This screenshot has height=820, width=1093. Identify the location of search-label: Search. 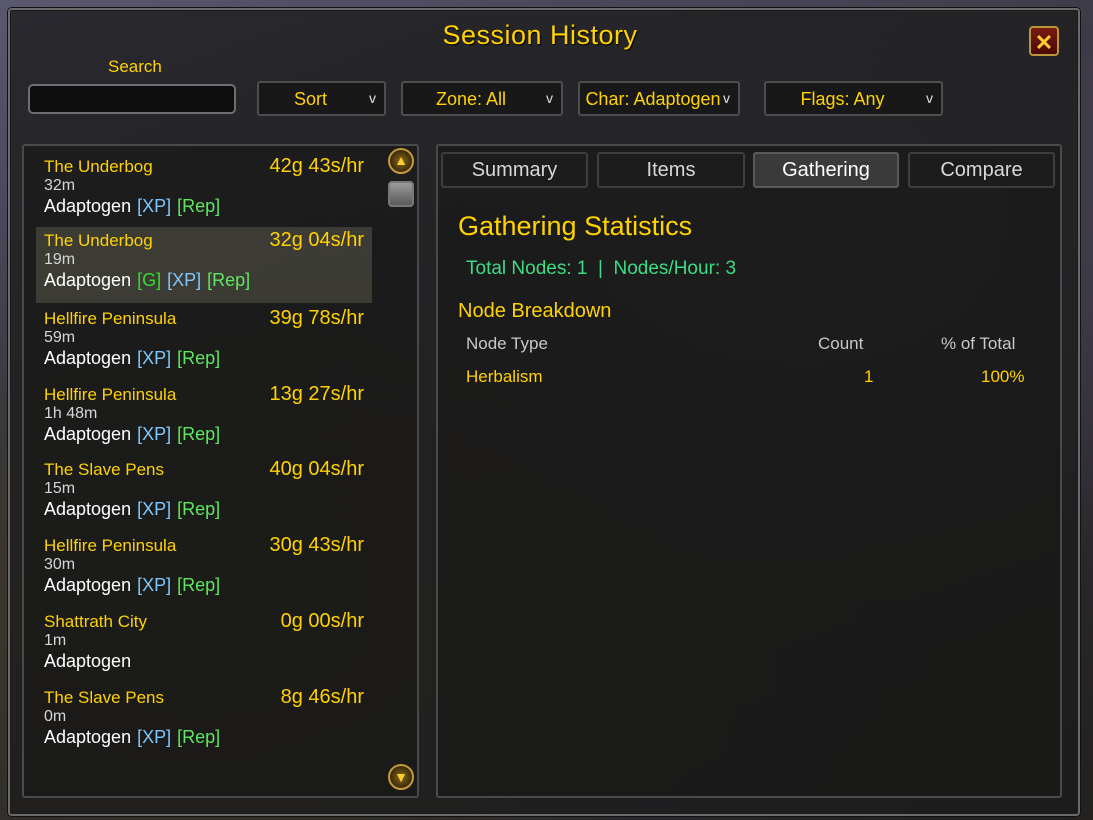
(135, 66).